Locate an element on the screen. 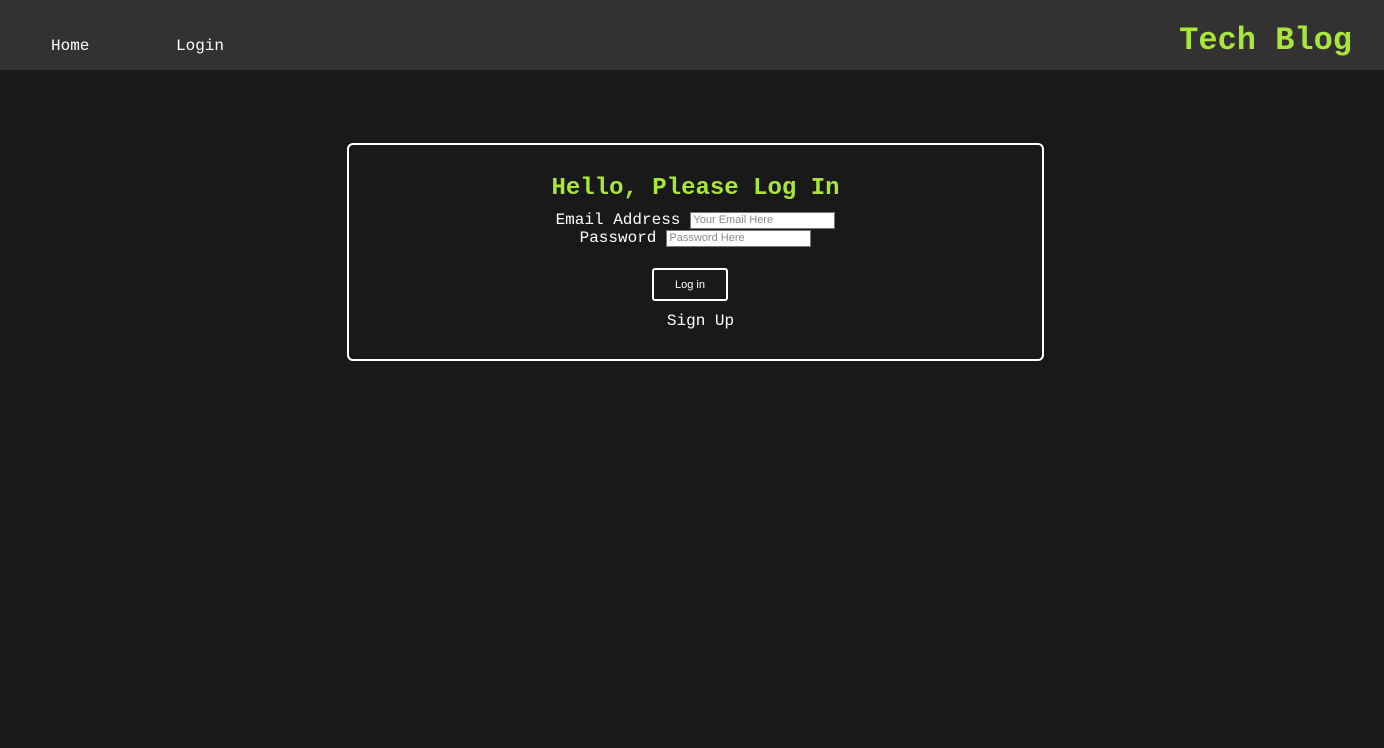  top-navbar: Home Login Tech Blog is located at coordinates (692, 35).